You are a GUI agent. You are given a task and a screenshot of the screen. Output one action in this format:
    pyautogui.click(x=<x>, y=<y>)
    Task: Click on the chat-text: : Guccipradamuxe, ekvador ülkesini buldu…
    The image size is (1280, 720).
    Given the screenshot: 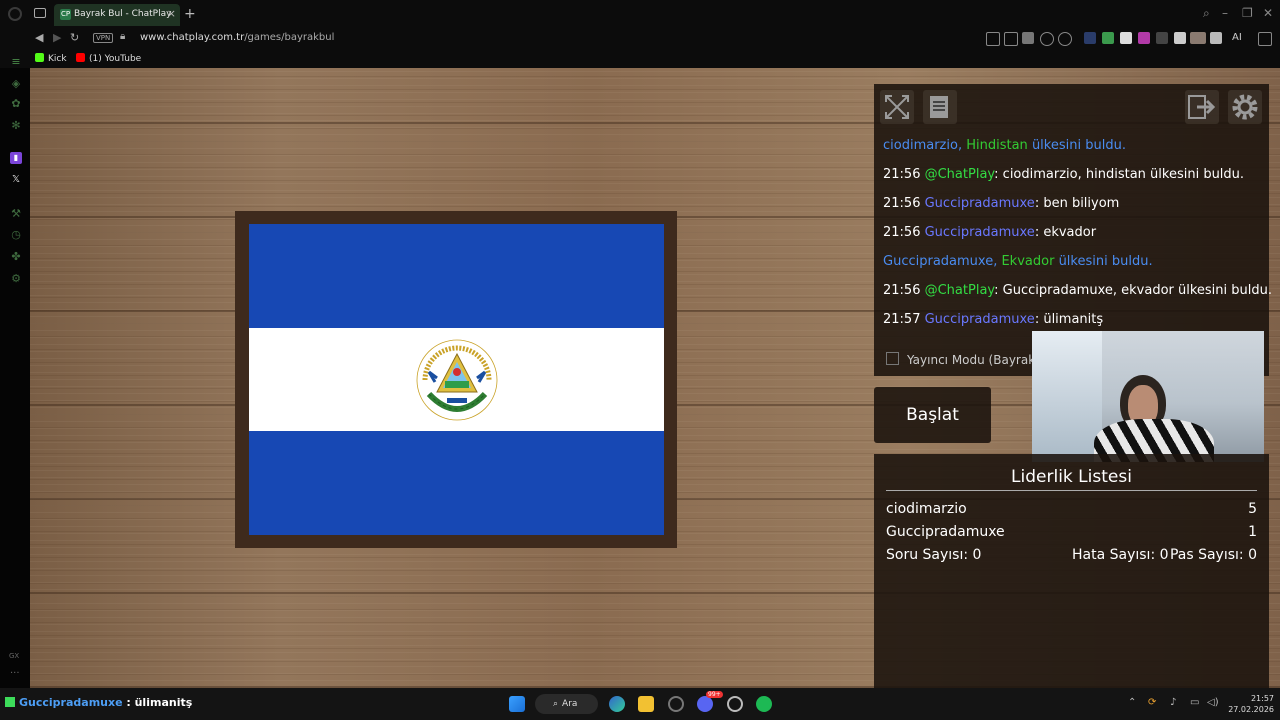 What is the action you would take?
    pyautogui.click(x=1133, y=290)
    